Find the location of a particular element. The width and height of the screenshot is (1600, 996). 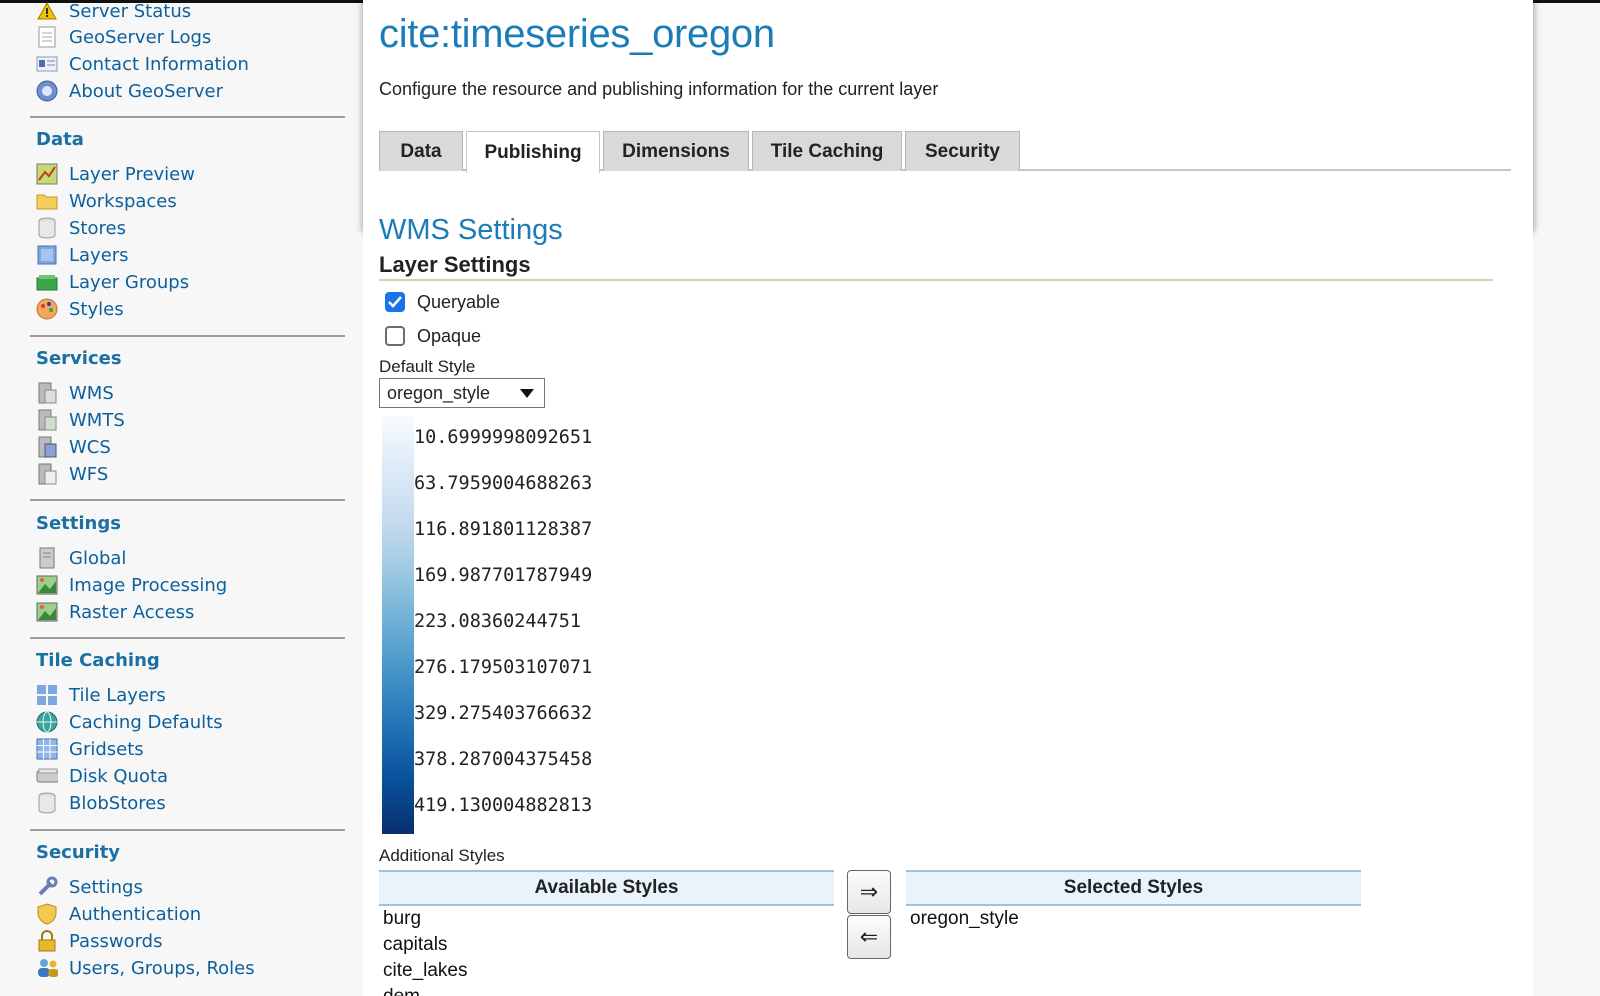

palette-icon is located at coordinates (47, 309).